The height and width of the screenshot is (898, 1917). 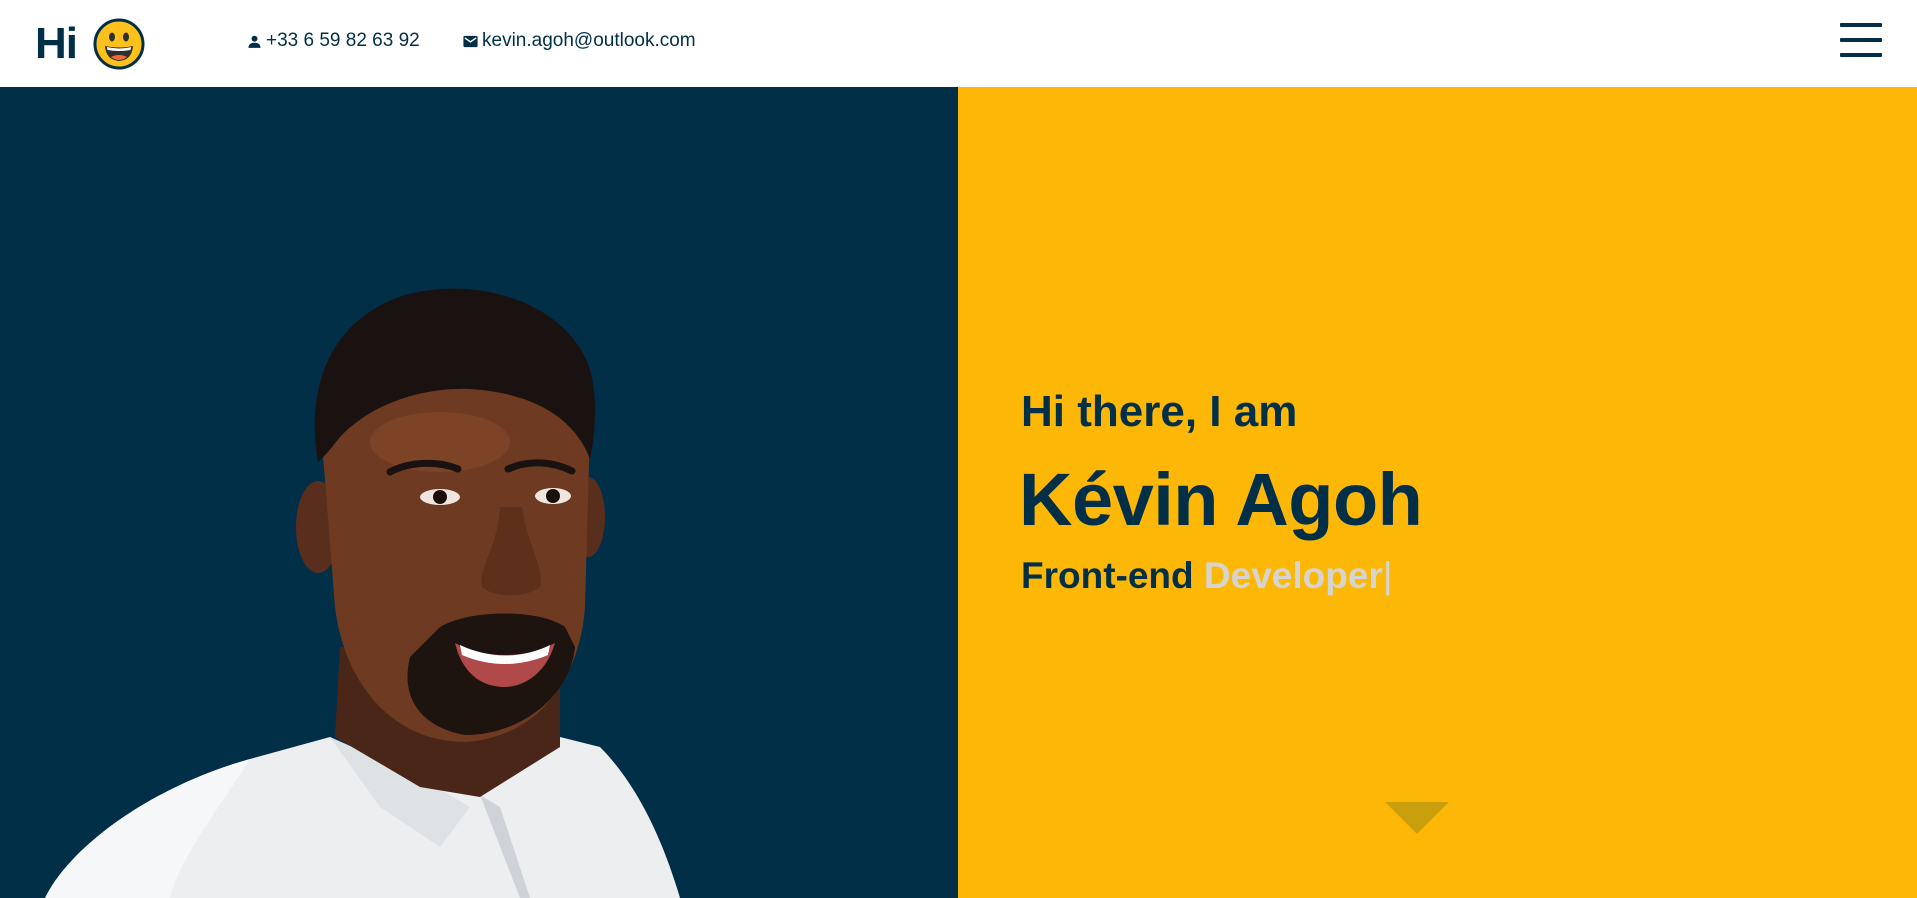 I want to click on role-typed-text: Developer, so click(x=1293, y=575).